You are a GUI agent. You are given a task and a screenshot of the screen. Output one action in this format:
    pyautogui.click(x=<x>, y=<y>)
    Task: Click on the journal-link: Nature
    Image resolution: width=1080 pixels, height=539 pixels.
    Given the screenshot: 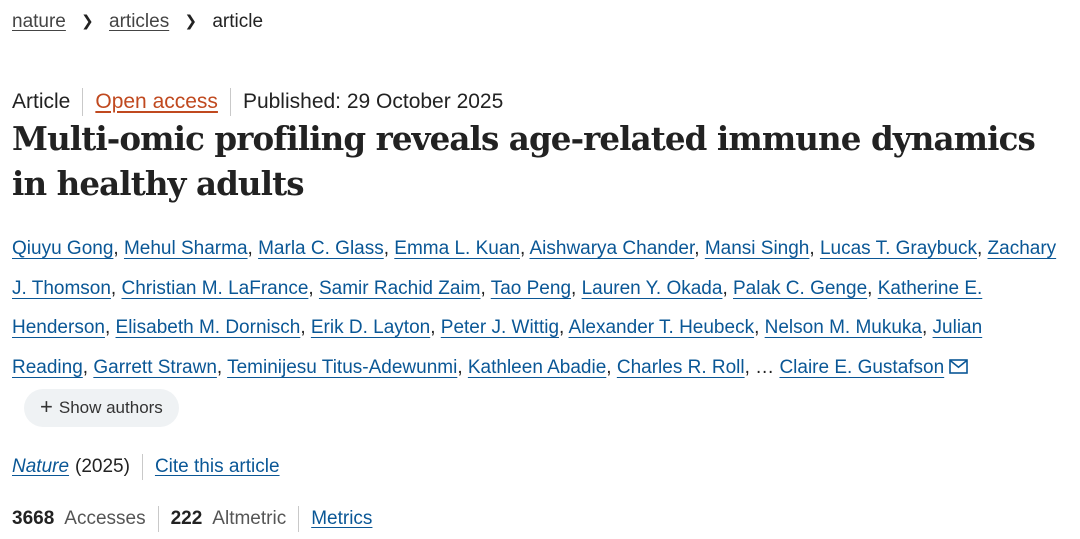 What is the action you would take?
    pyautogui.click(x=40, y=467)
    